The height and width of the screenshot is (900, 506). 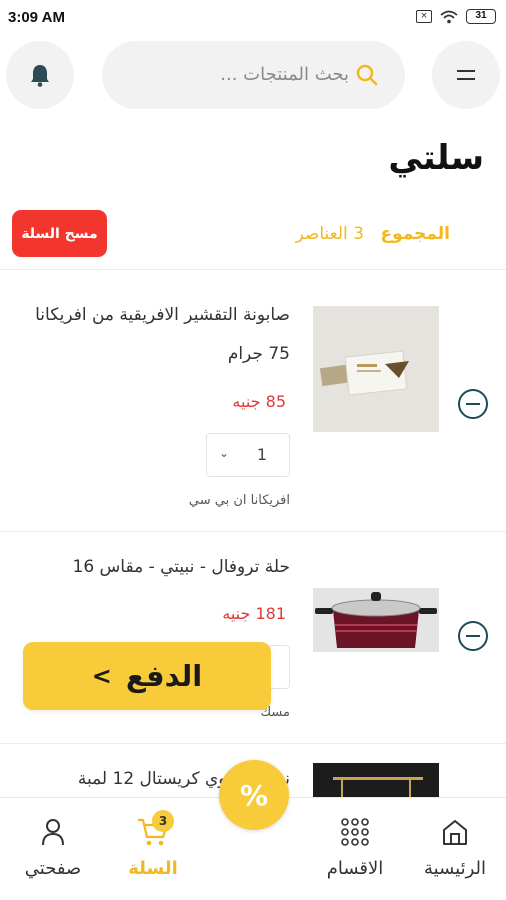 I want to click on chevron-down-icon: ⌄, so click(x=224, y=453).